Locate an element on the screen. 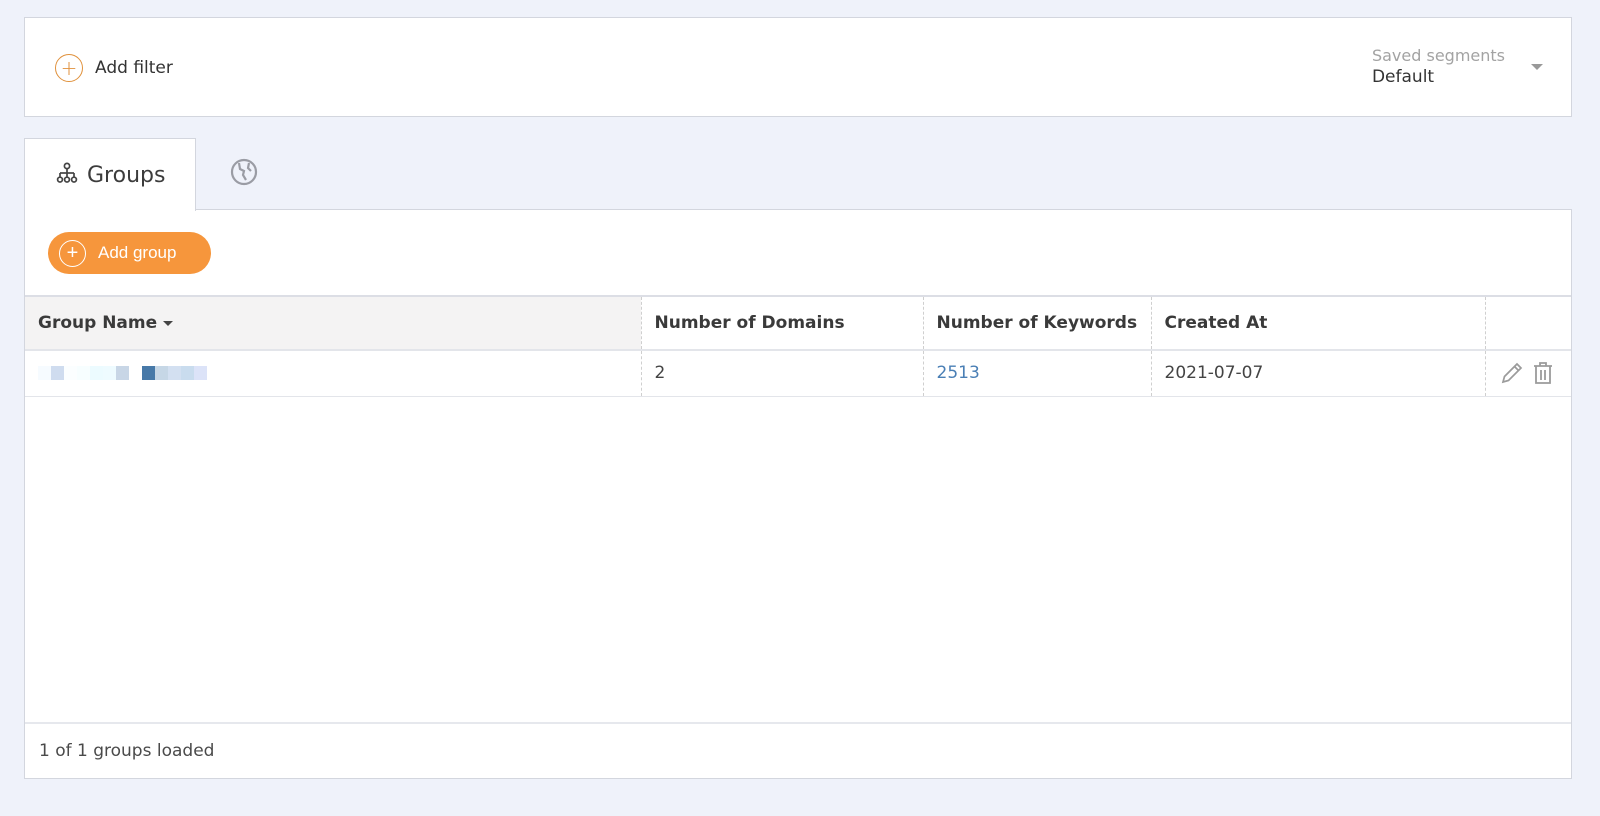 This screenshot has width=1600, height=816. add-filter-button: + Add filter is located at coordinates (114, 68).